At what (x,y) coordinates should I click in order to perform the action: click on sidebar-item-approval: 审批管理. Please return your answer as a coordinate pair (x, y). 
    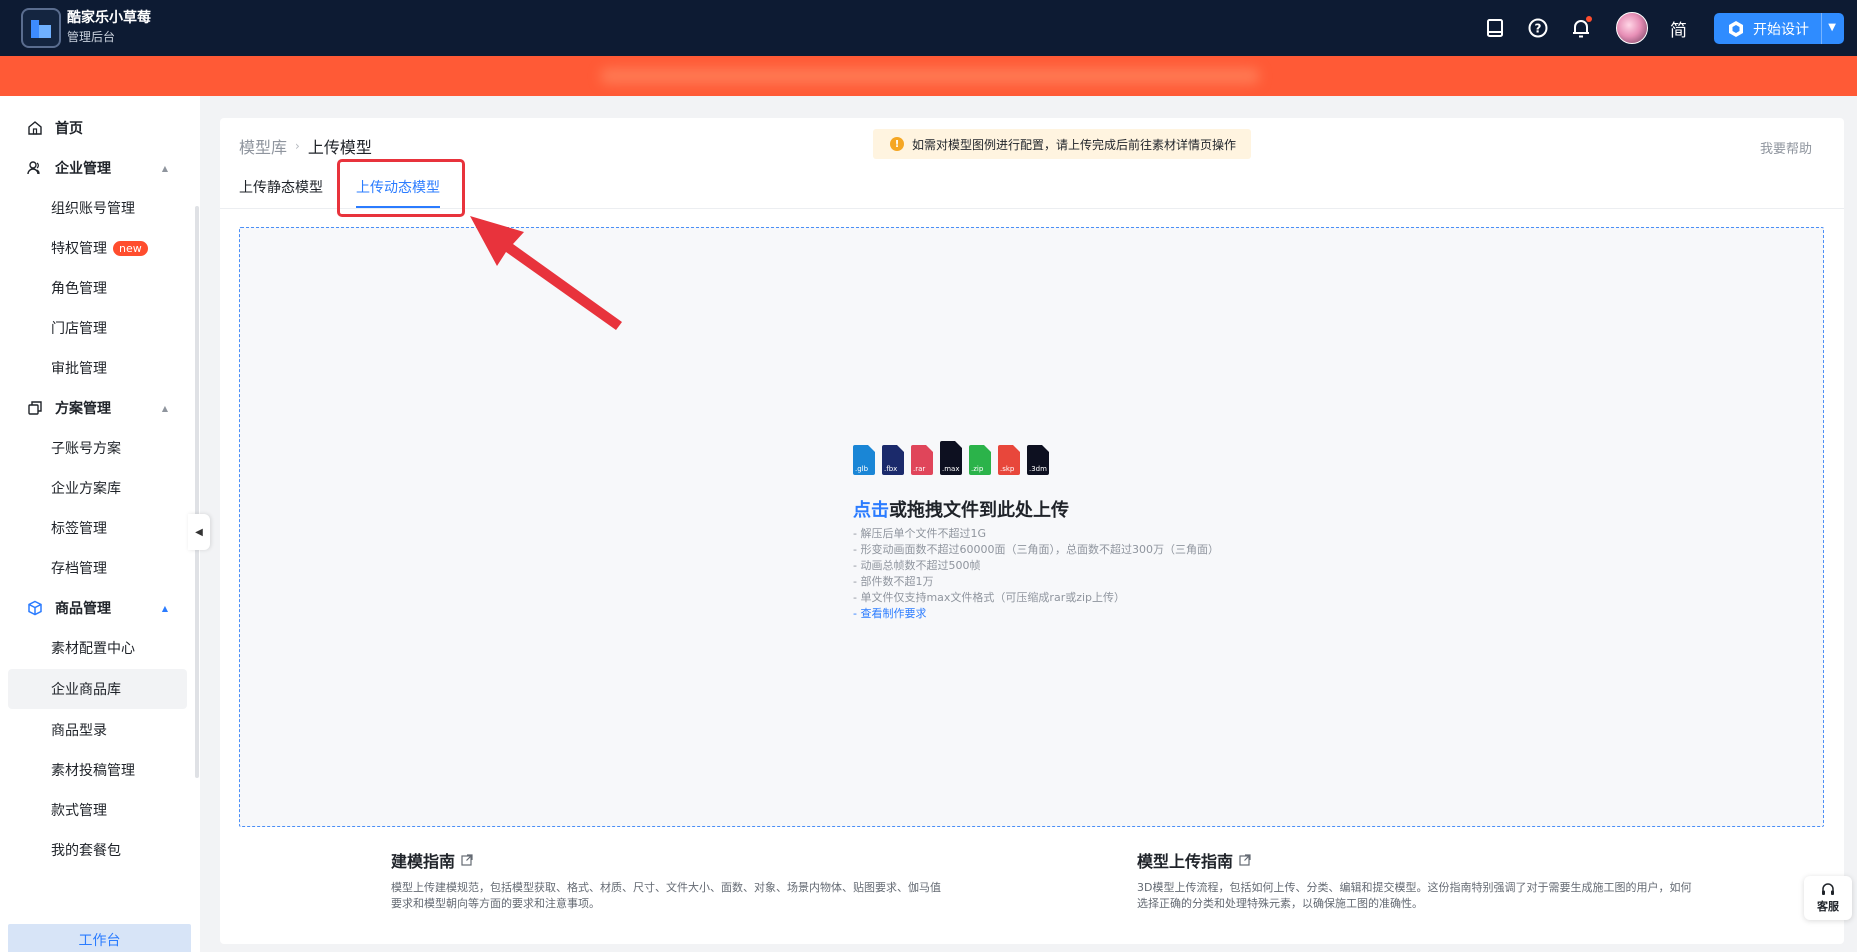
    Looking at the image, I should click on (97, 368).